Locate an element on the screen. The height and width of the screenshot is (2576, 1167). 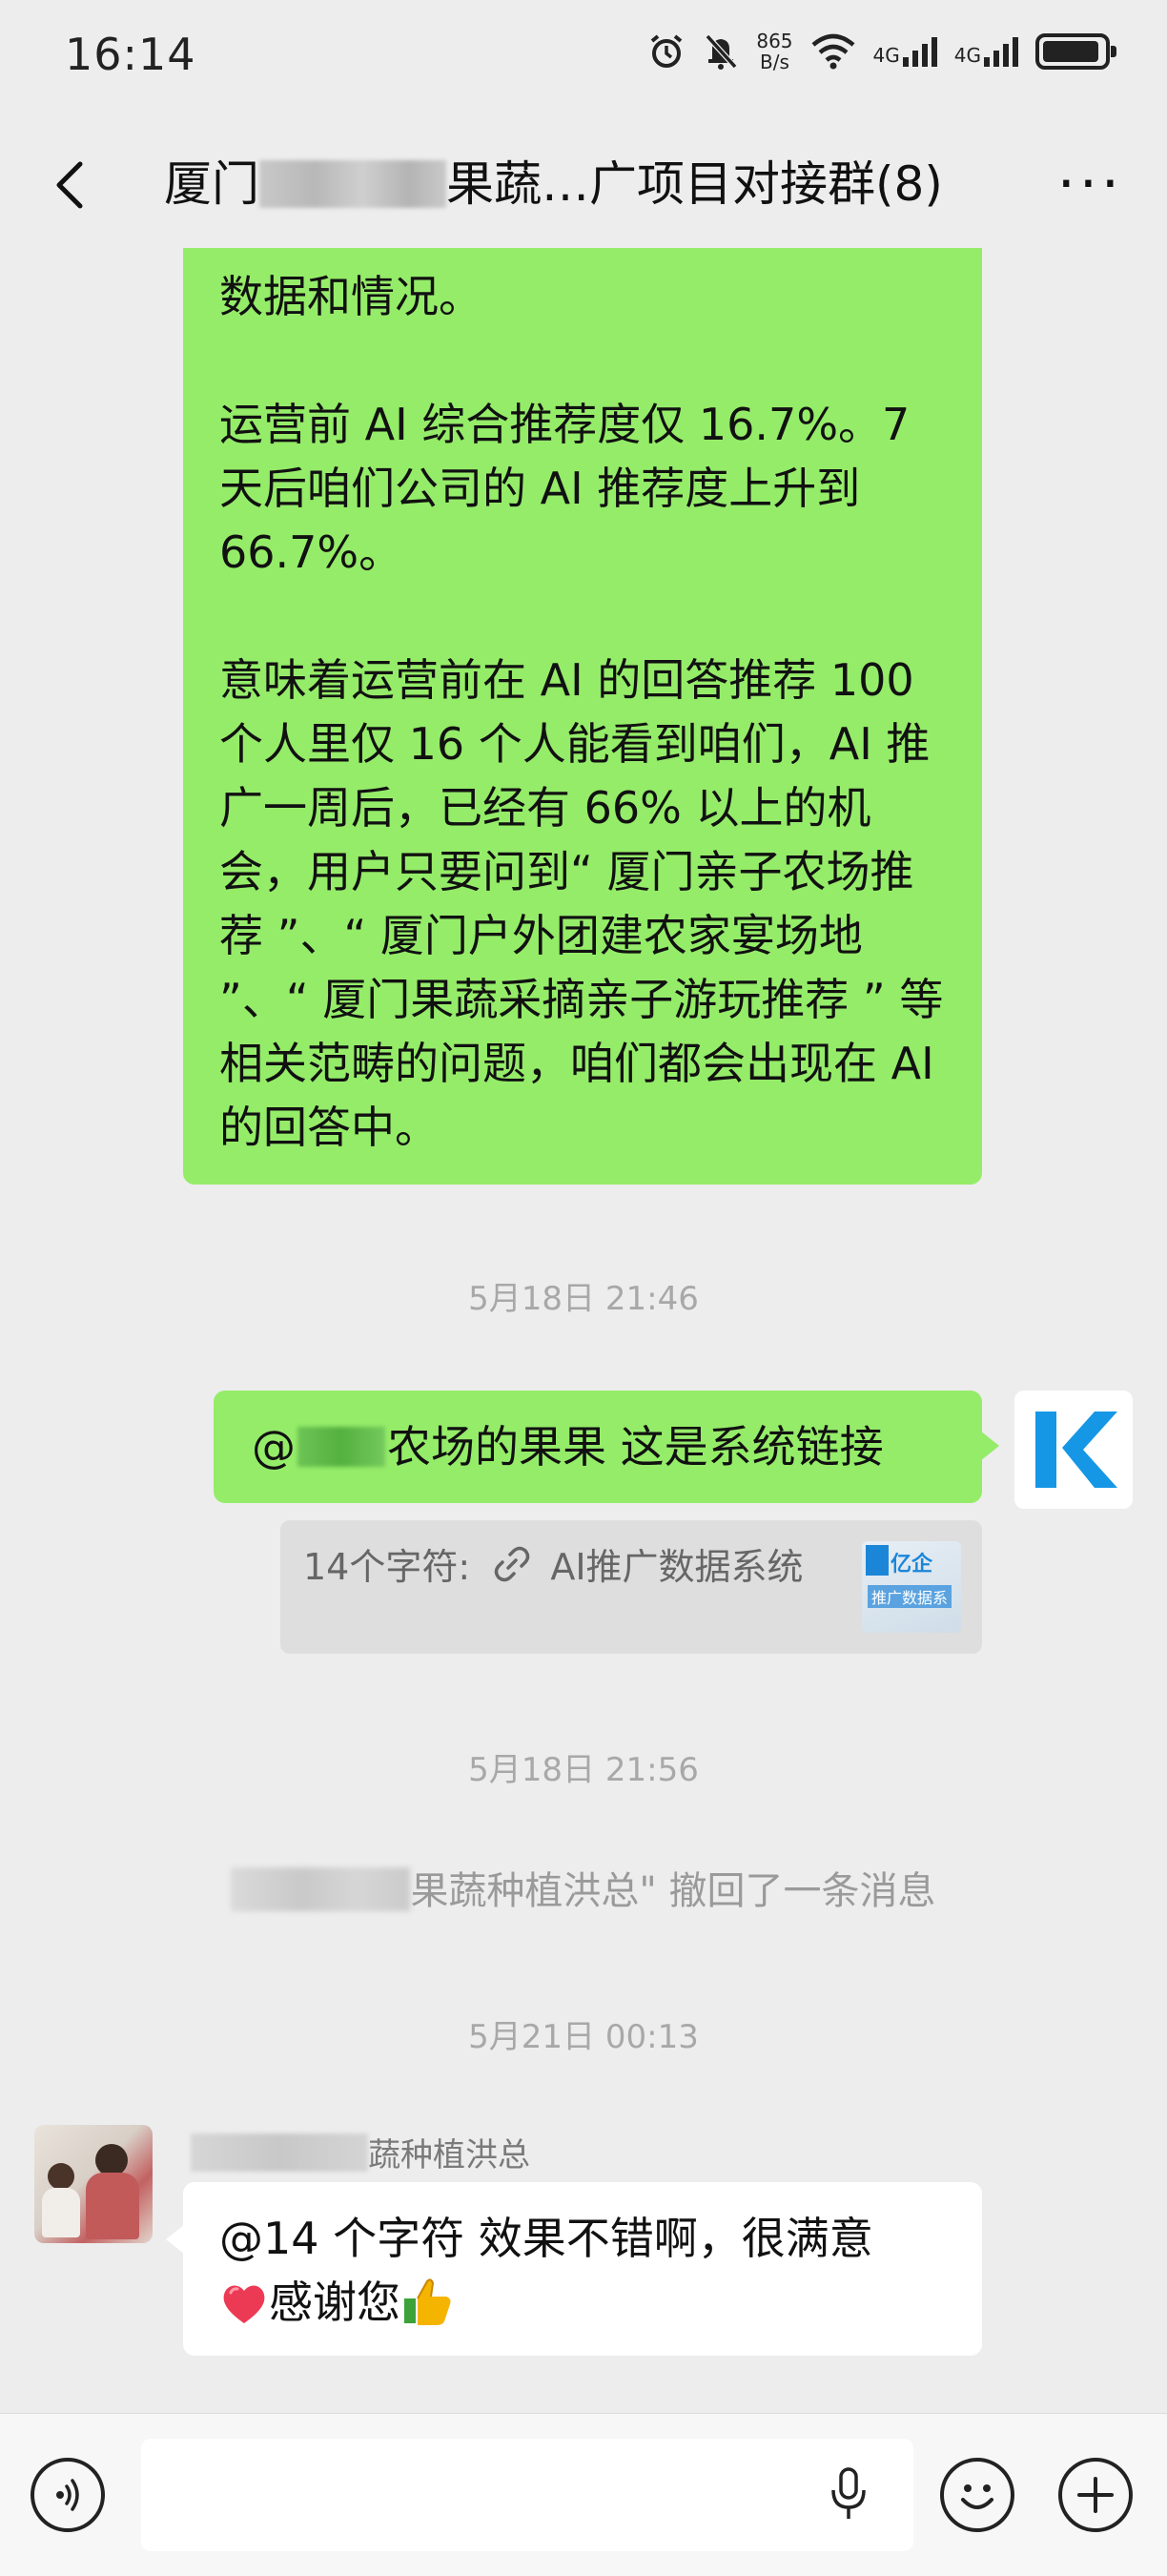
battery-icon is located at coordinates (1075, 51).